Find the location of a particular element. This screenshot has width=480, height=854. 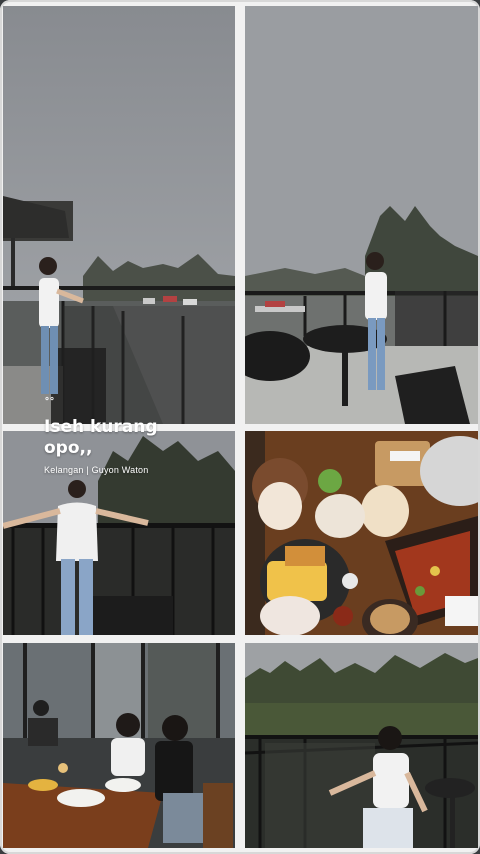

photo-4-image is located at coordinates (361, 533).